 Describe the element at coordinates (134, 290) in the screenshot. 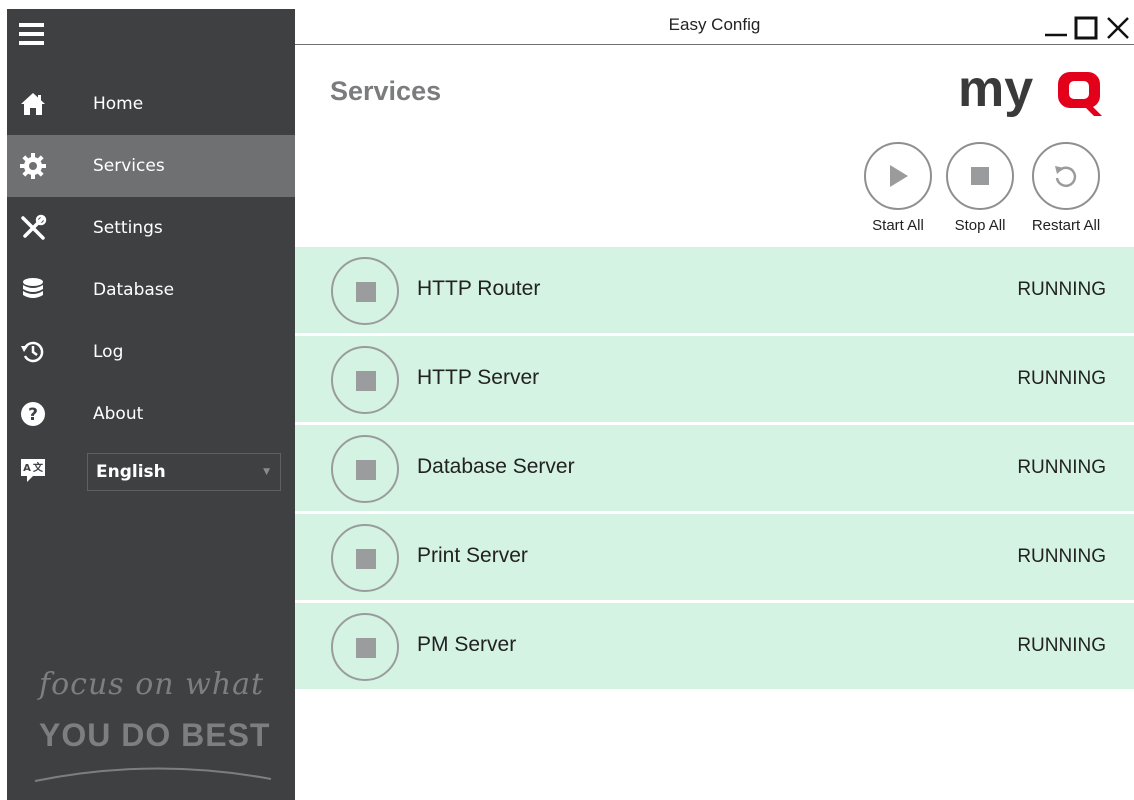

I see `sidebar-item-label: Database` at that location.